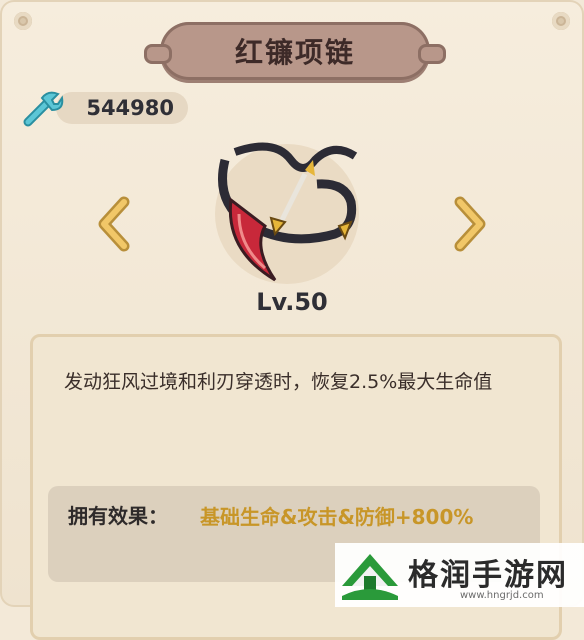 This screenshot has height=640, width=584. Describe the element at coordinates (43, 109) in the screenshot. I see `wrench-icon` at that location.